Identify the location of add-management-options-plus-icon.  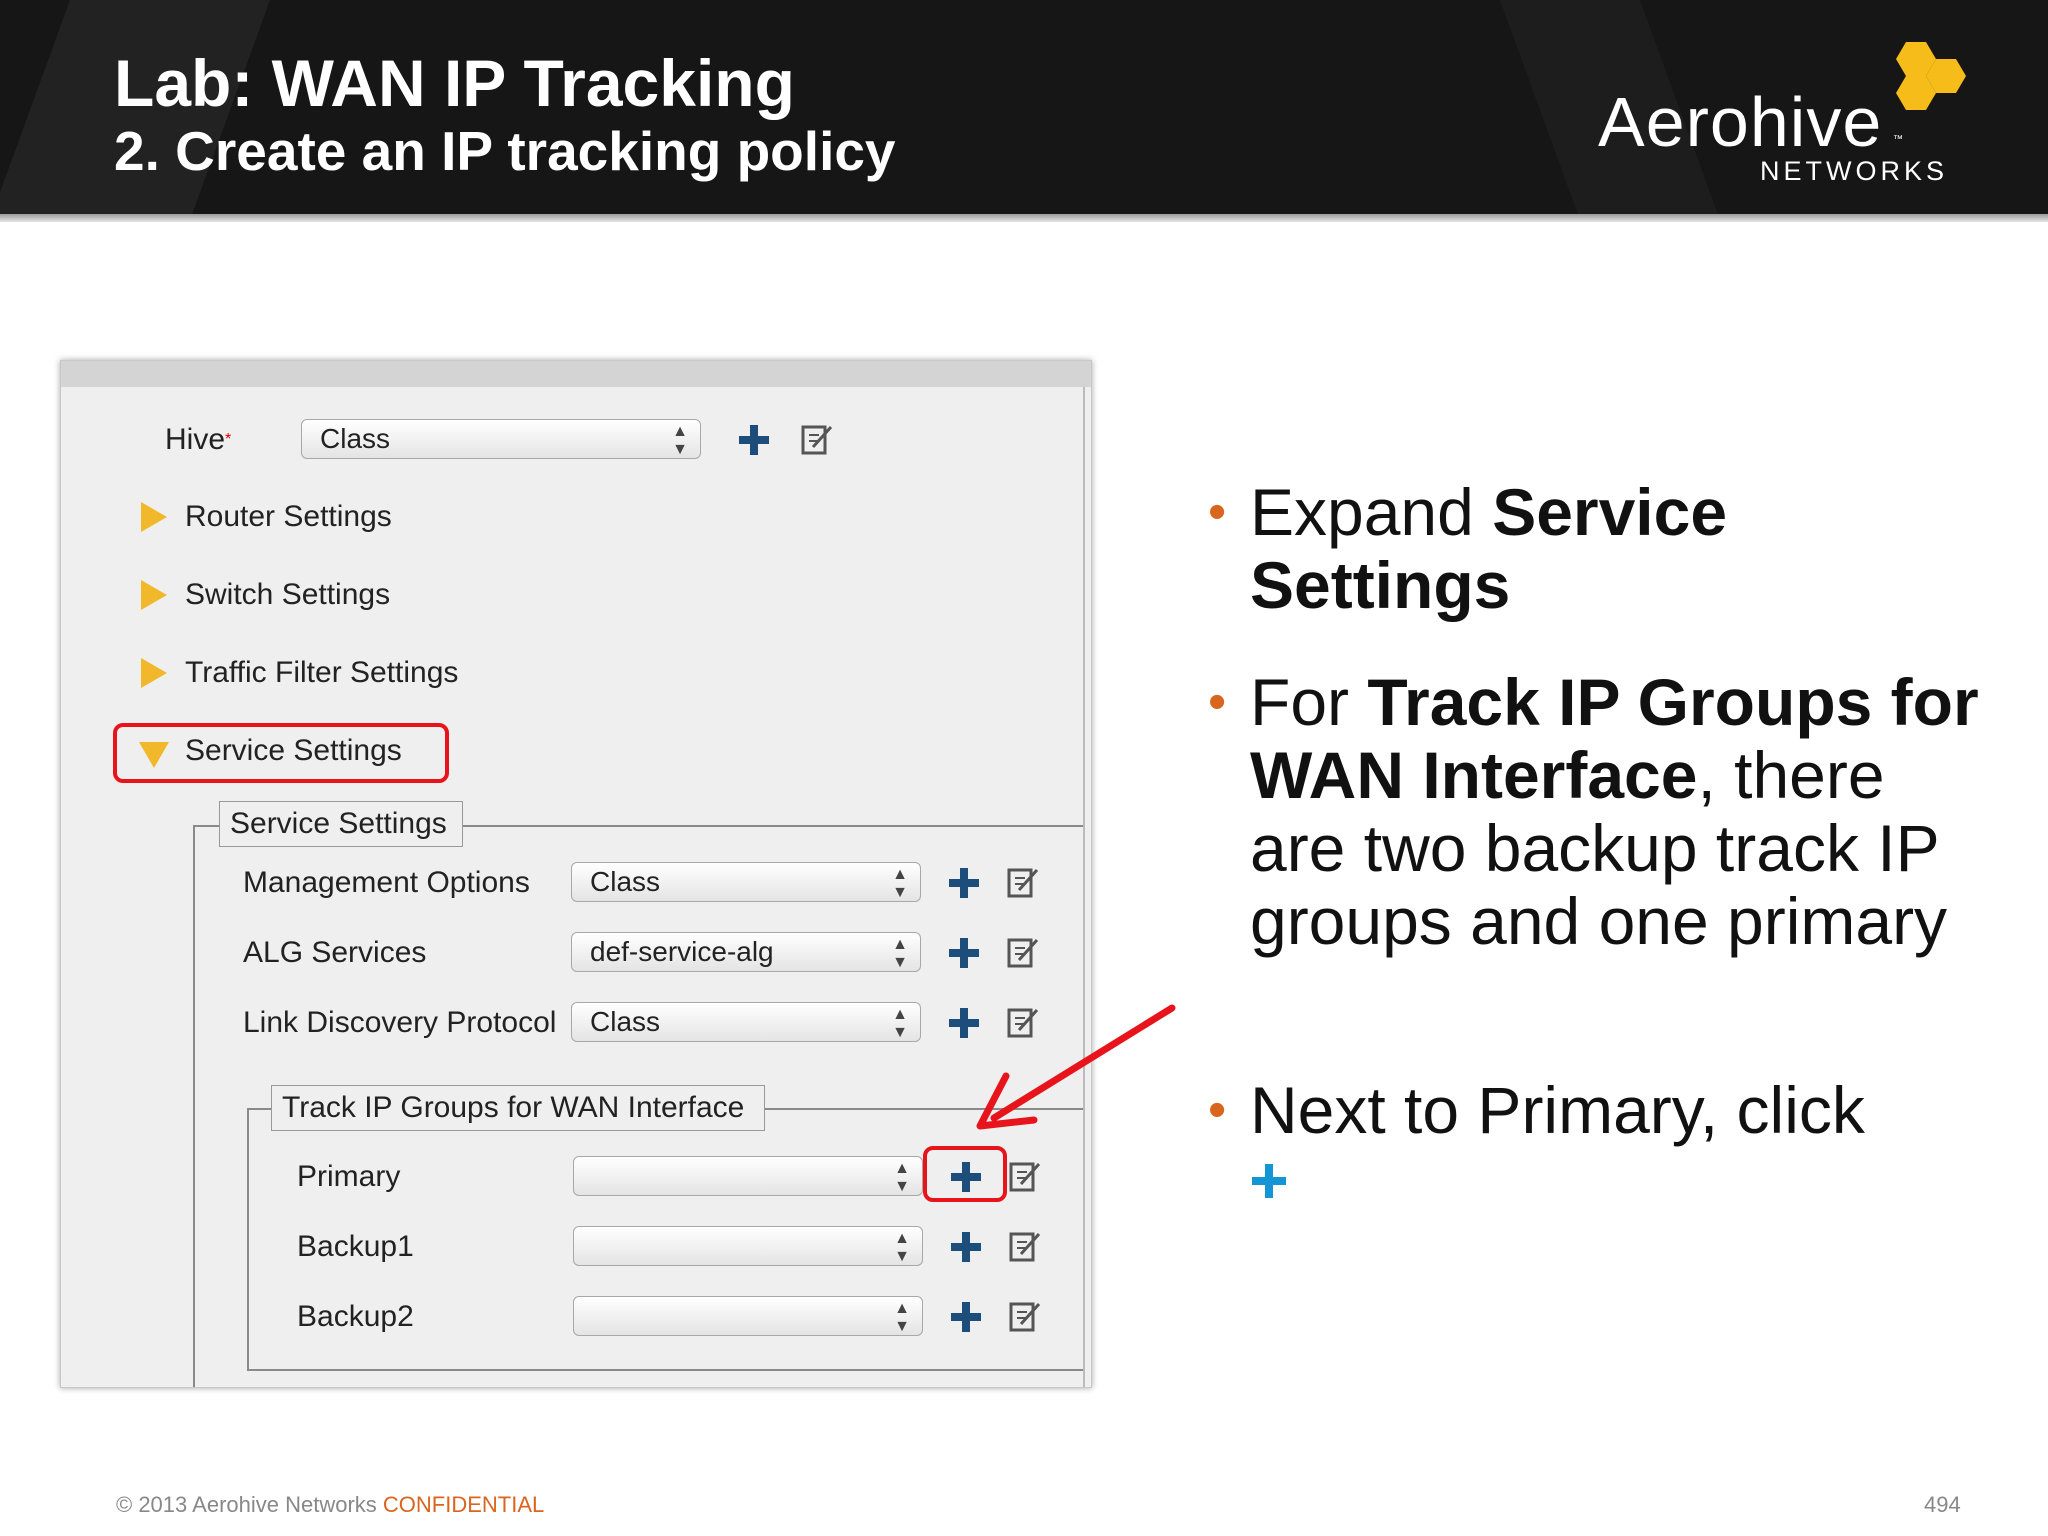
(964, 883).